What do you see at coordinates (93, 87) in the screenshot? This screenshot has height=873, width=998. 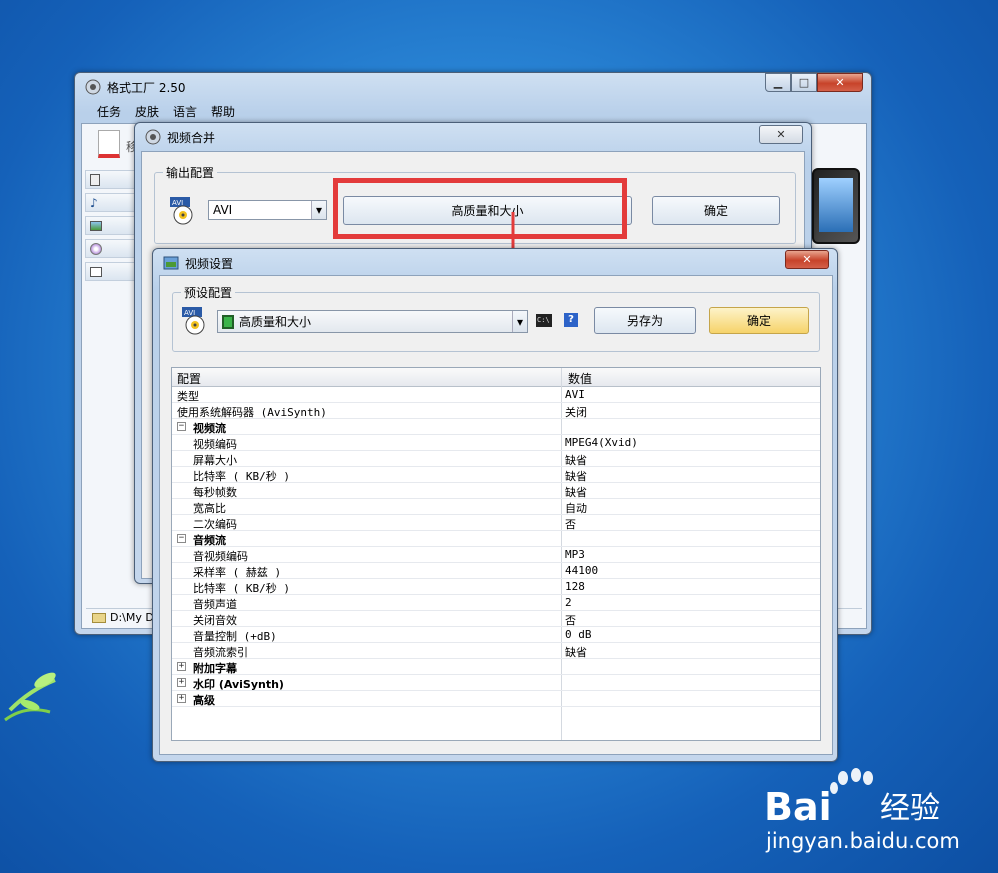 I see `app-icon` at bounding box center [93, 87].